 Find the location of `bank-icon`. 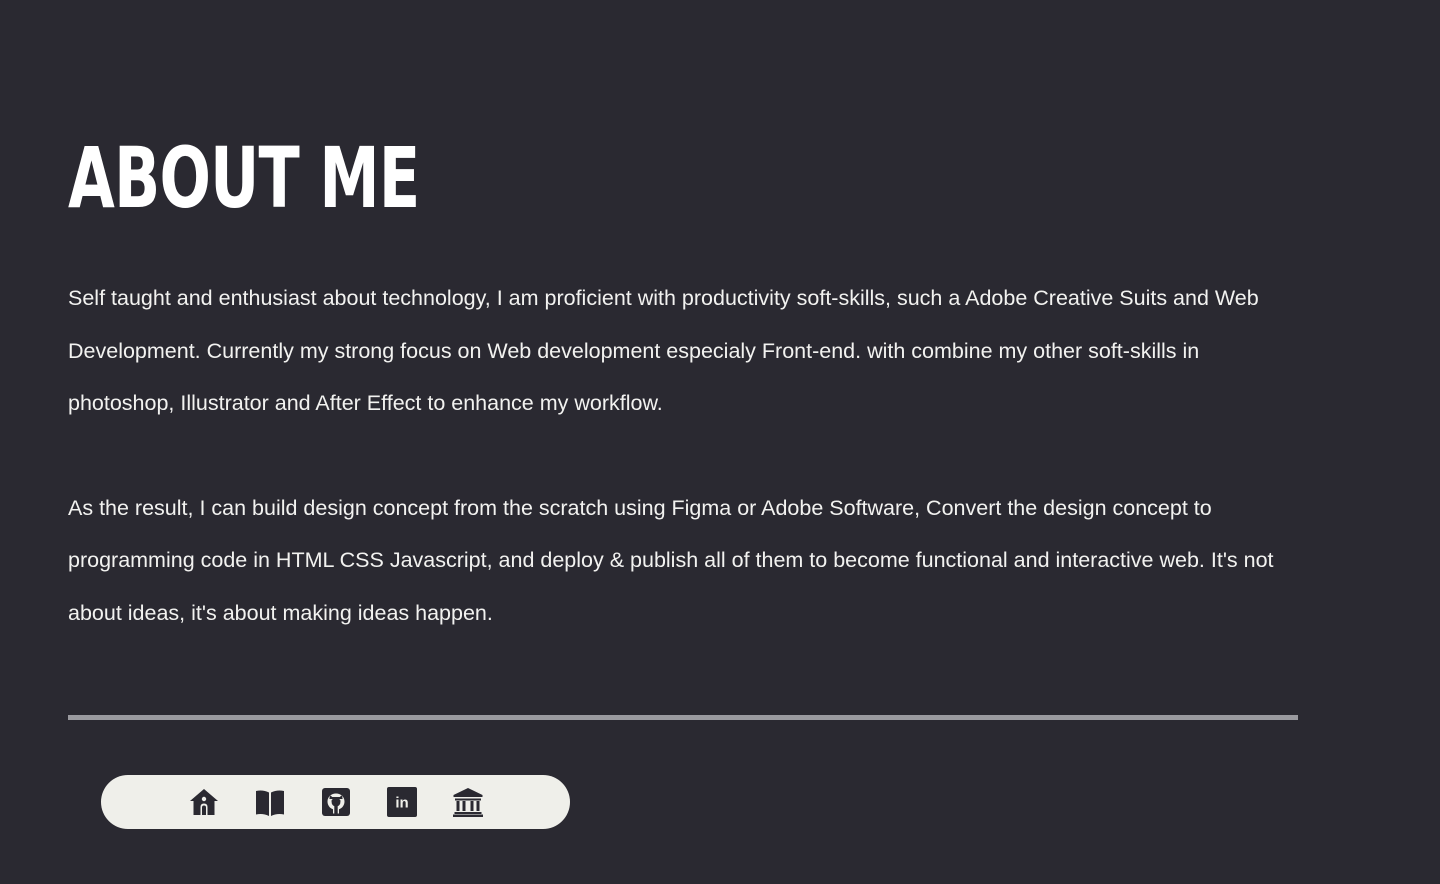

bank-icon is located at coordinates (468, 802).